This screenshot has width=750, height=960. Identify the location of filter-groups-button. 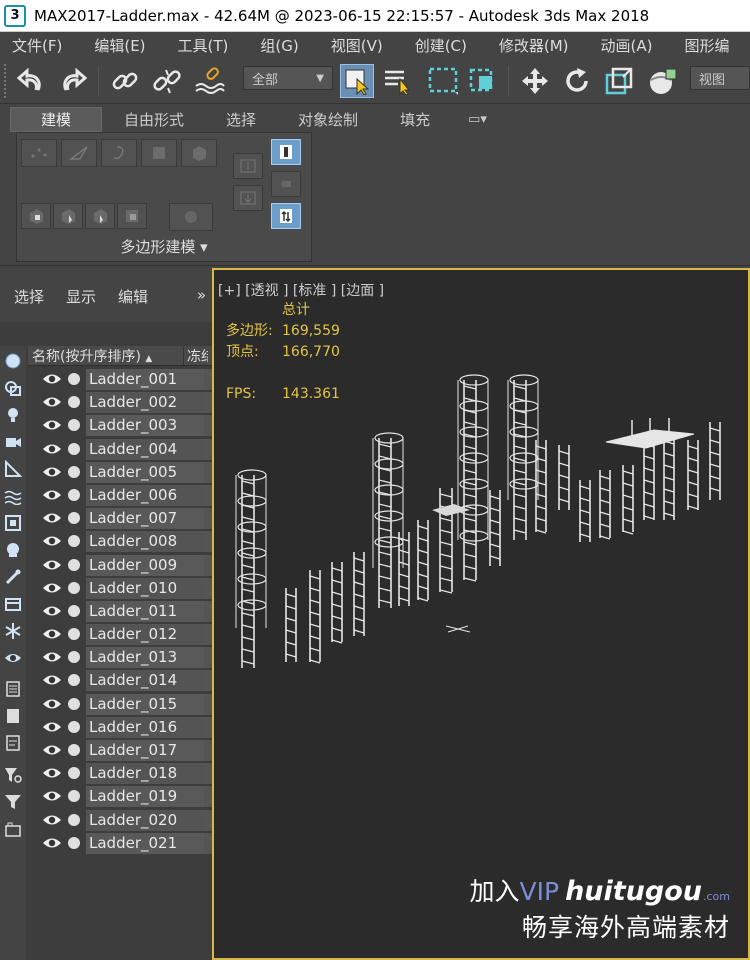
(13, 523).